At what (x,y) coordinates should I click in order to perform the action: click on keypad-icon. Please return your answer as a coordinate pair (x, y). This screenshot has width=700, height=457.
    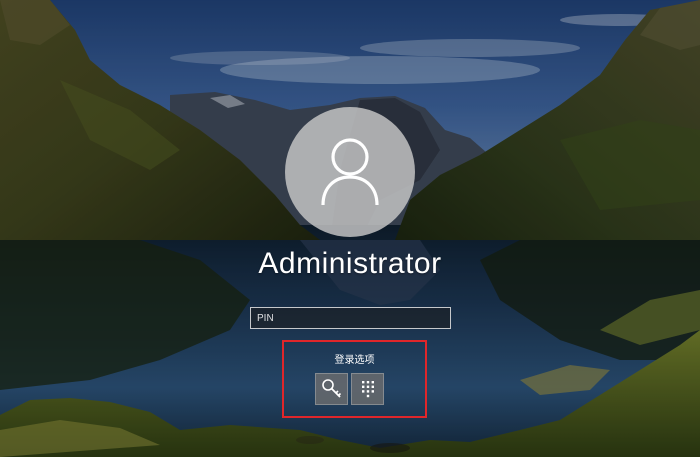
    Looking at the image, I should click on (367, 389).